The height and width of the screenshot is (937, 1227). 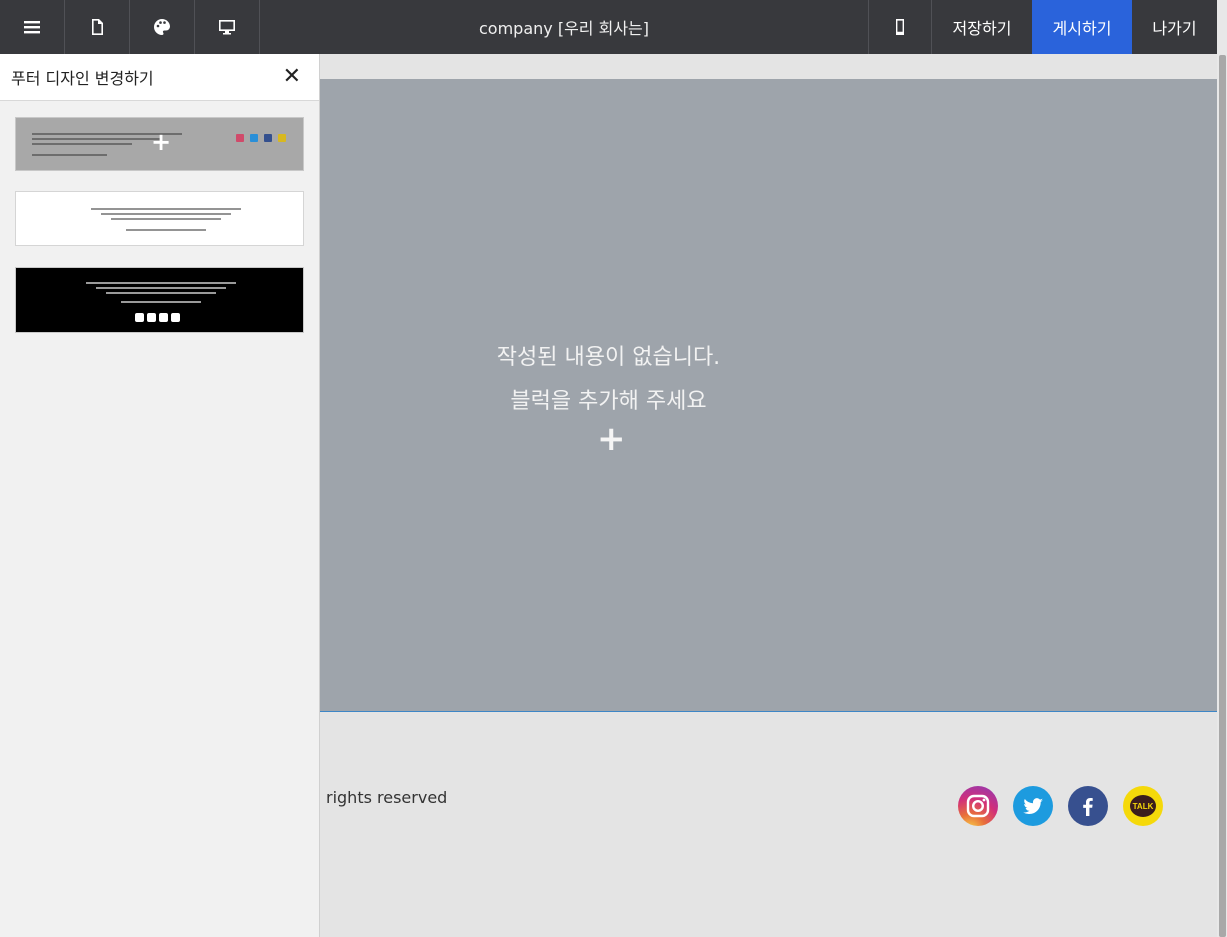 I want to click on gray-footer-template: +, so click(x=159, y=144).